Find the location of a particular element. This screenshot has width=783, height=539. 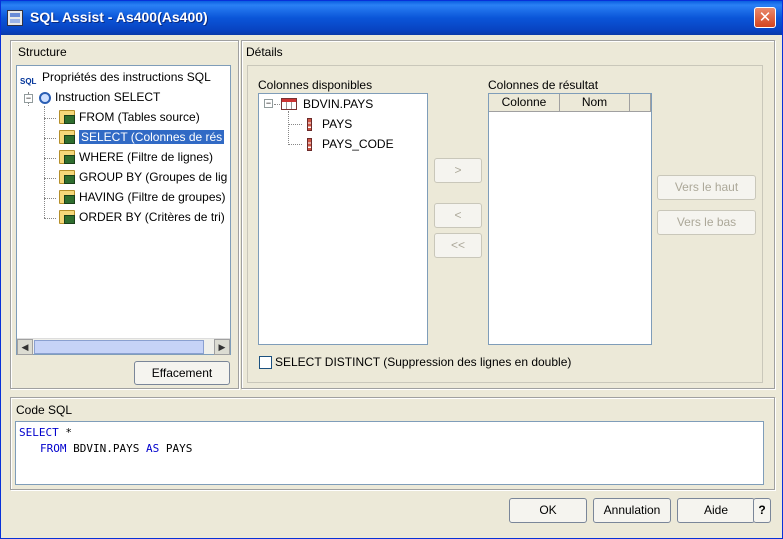

folder-group-icon is located at coordinates (67, 177).